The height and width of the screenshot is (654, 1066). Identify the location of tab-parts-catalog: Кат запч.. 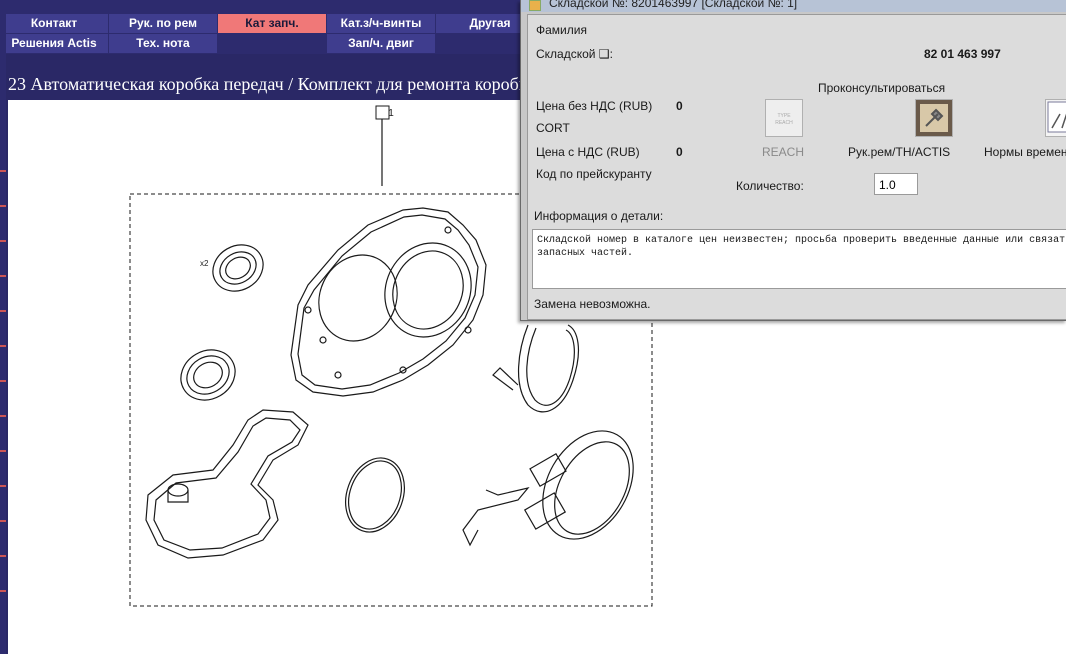
(272, 23).